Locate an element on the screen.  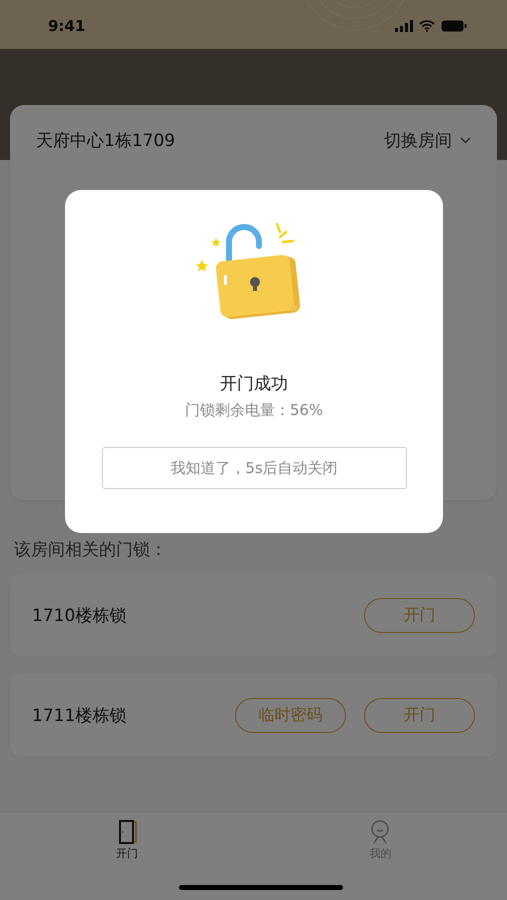
section-label: 该房间相关的门锁： is located at coordinates (91, 550).